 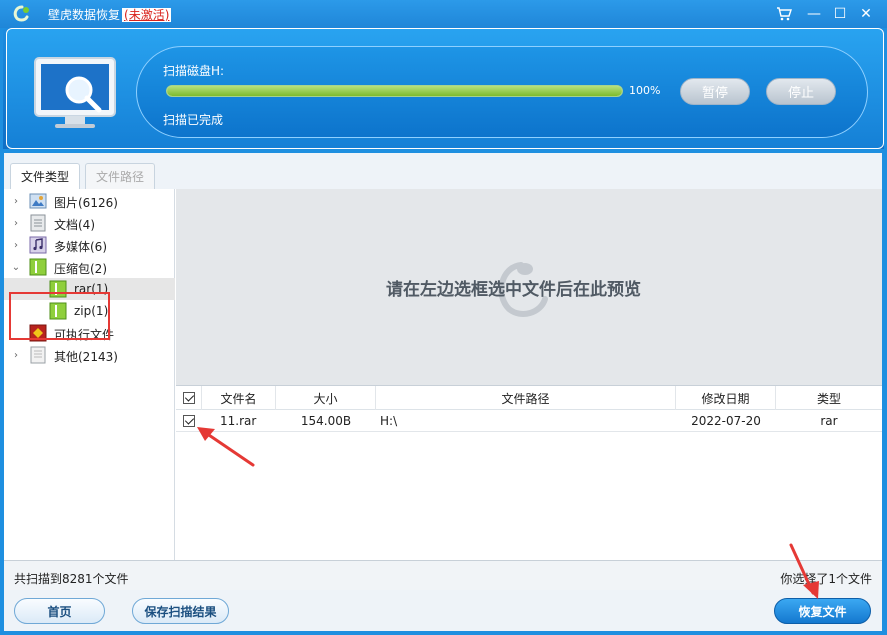 What do you see at coordinates (645, 90) in the screenshot?
I see `progress-percent: 100%` at bounding box center [645, 90].